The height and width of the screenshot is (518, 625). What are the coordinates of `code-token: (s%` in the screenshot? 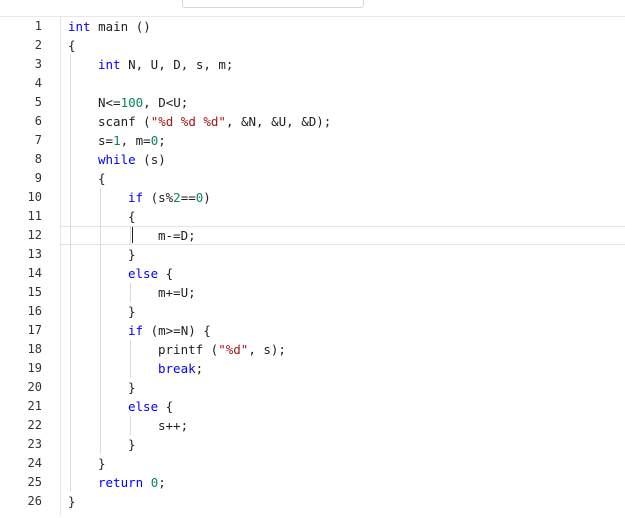 It's located at (158, 197).